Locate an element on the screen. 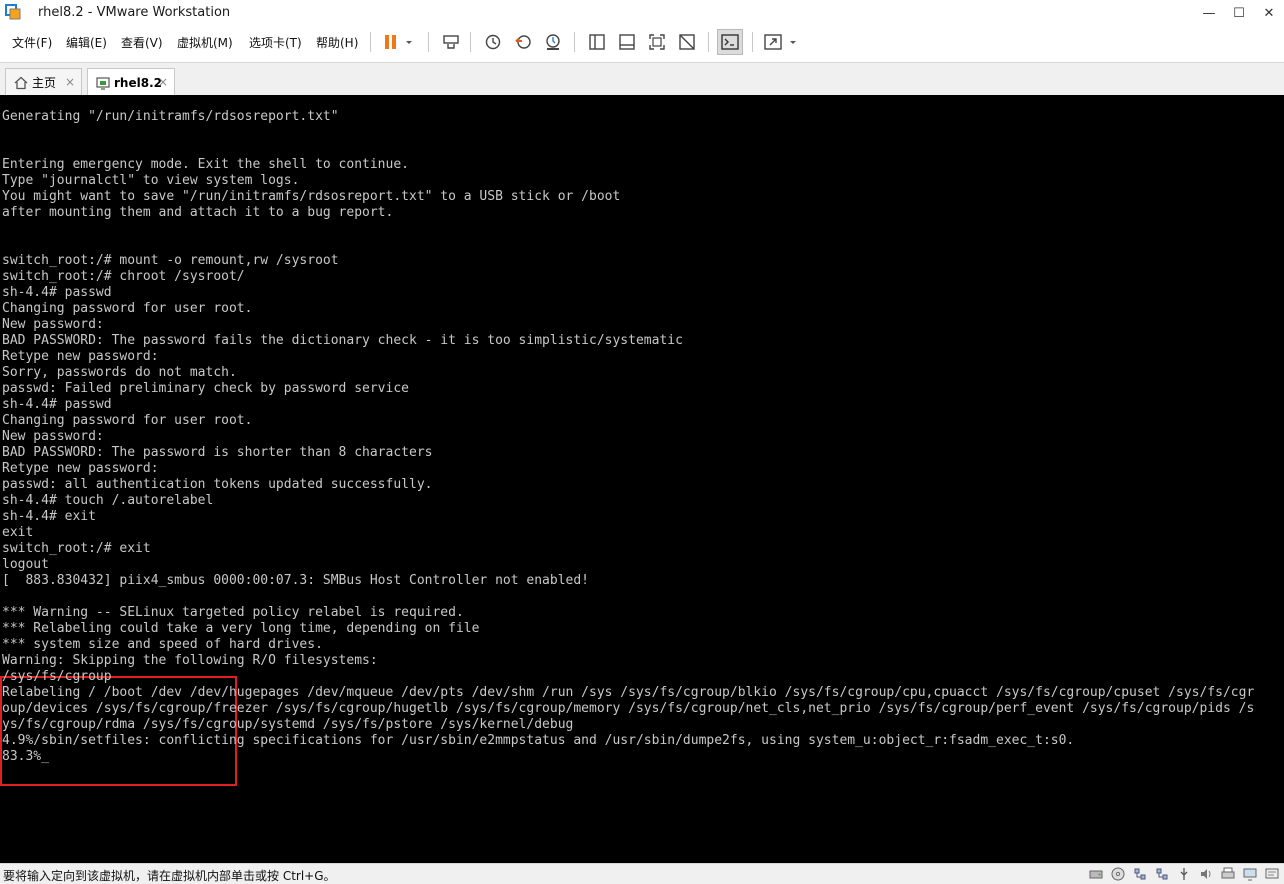  tab-label: 主页 is located at coordinates (44, 83).